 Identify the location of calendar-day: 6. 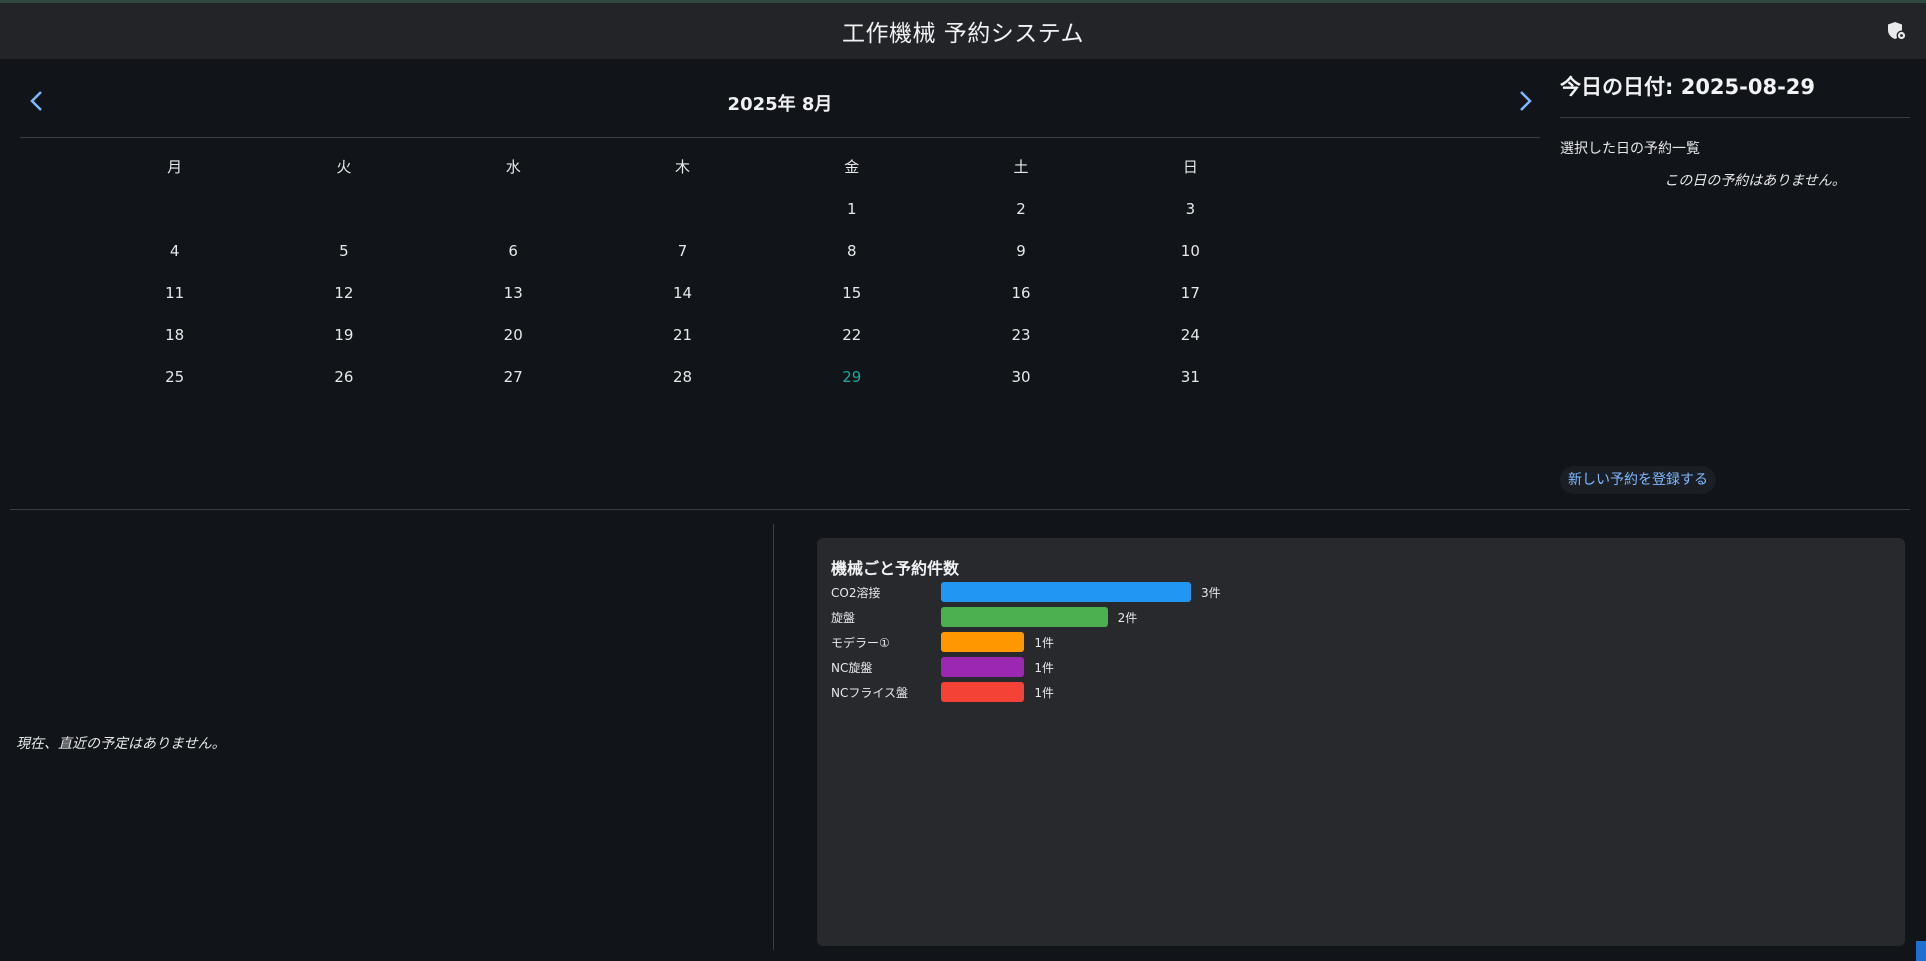
(513, 257).